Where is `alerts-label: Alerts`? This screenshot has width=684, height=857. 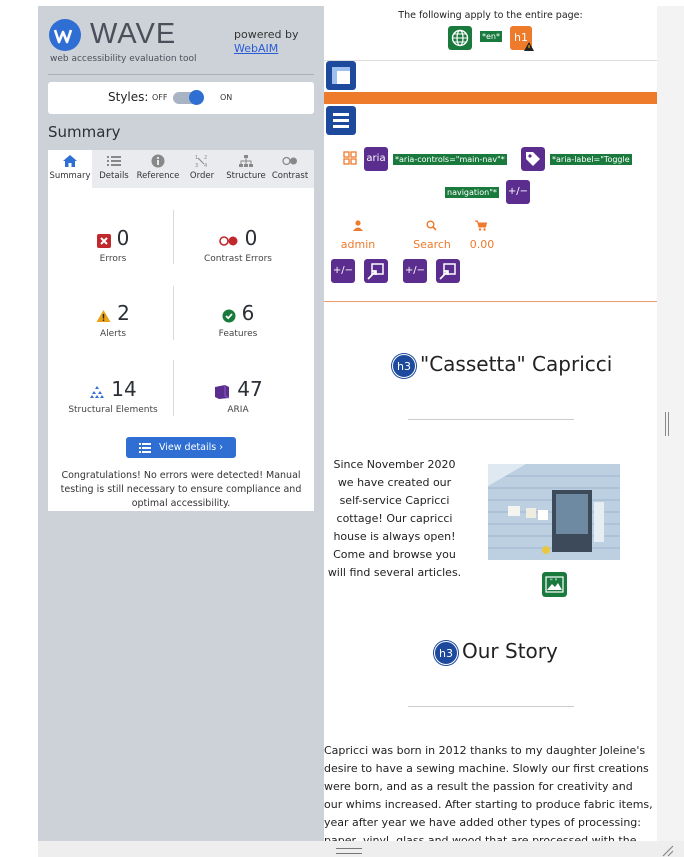
alerts-label: Alerts is located at coordinates (113, 334).